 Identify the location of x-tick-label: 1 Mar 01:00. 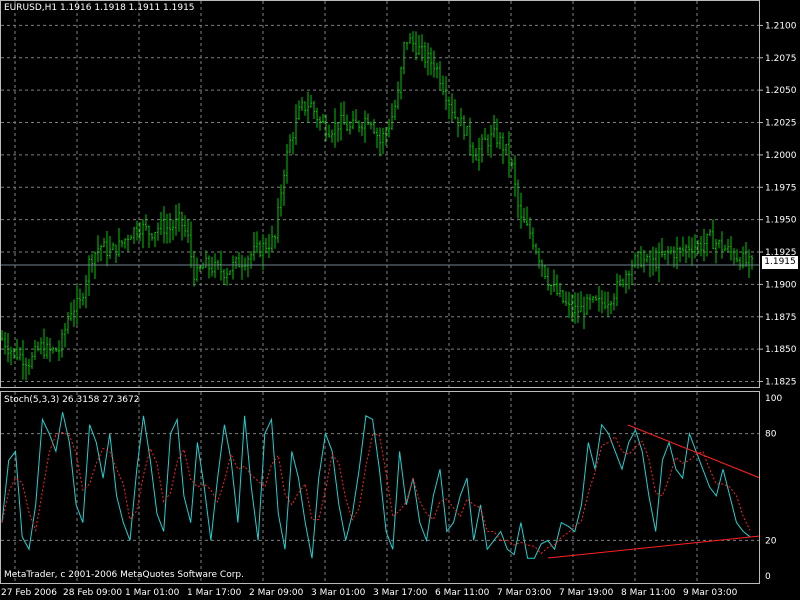
(152, 593).